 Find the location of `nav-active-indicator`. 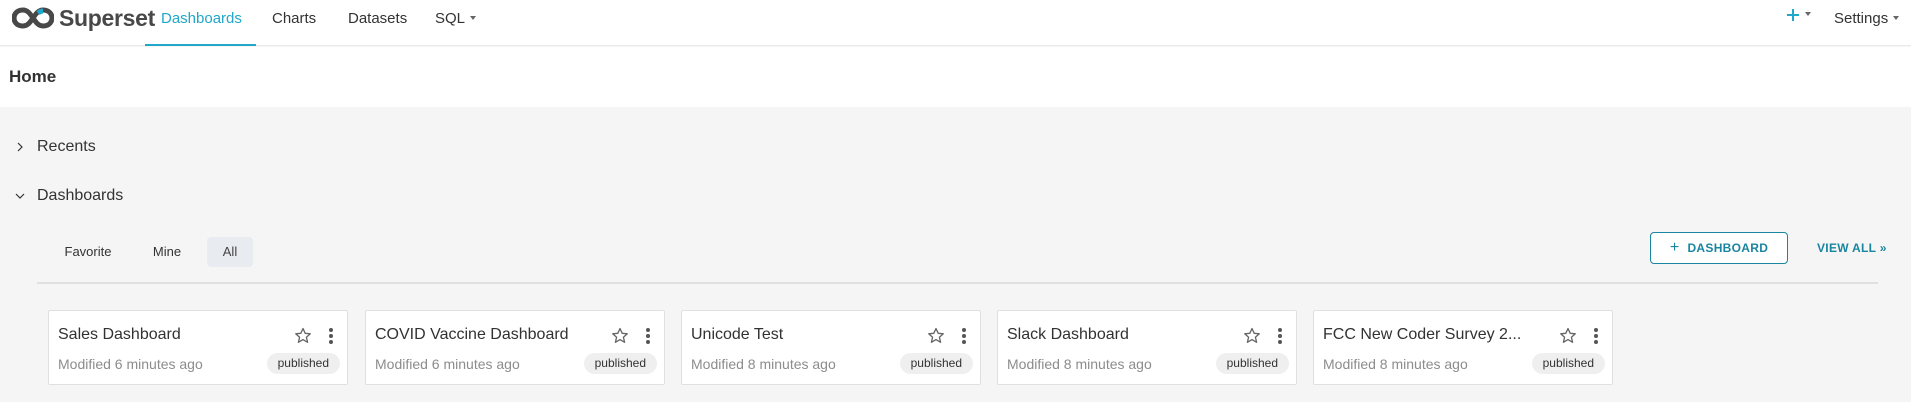

nav-active-indicator is located at coordinates (200, 45).